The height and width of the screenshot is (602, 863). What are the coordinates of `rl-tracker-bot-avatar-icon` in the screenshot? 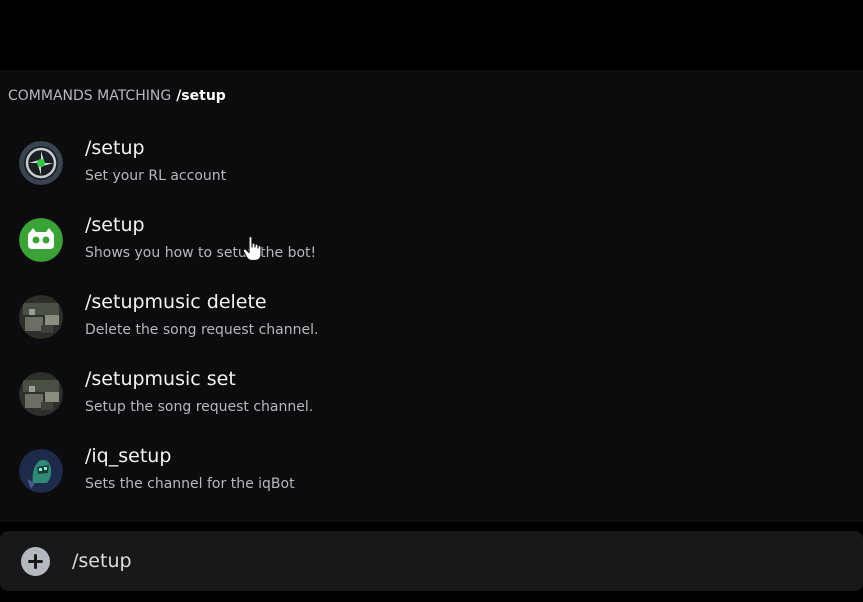 It's located at (41, 163).